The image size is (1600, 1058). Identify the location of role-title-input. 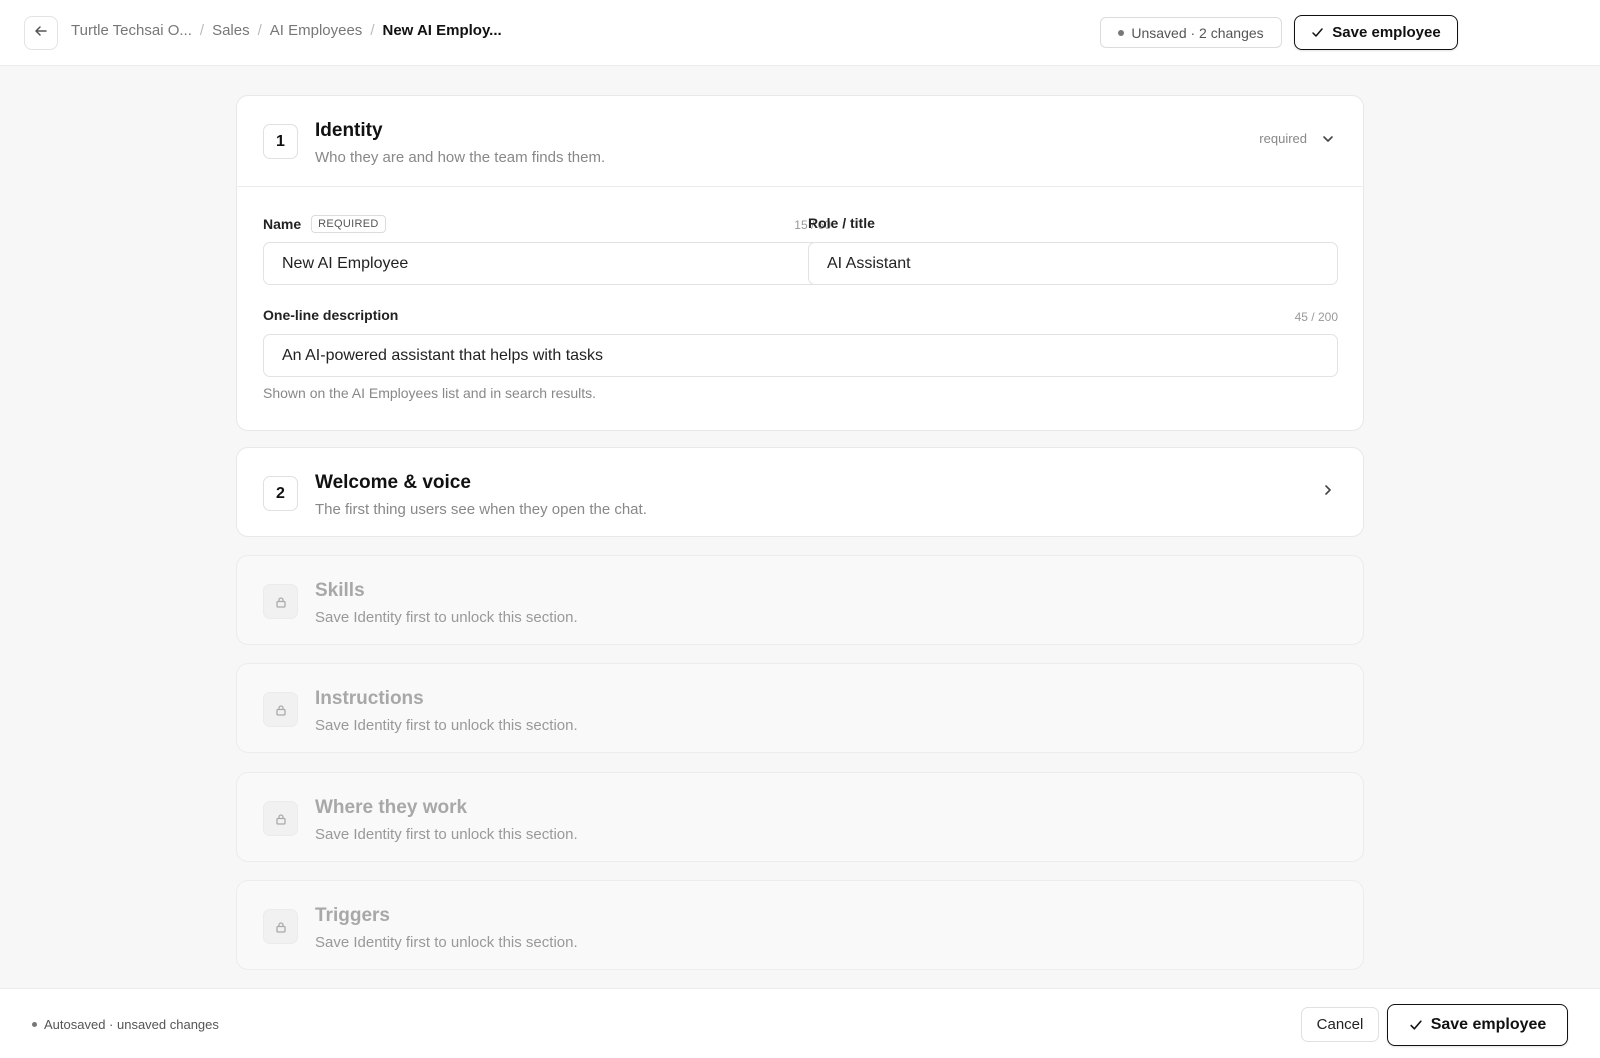
(1073, 263).